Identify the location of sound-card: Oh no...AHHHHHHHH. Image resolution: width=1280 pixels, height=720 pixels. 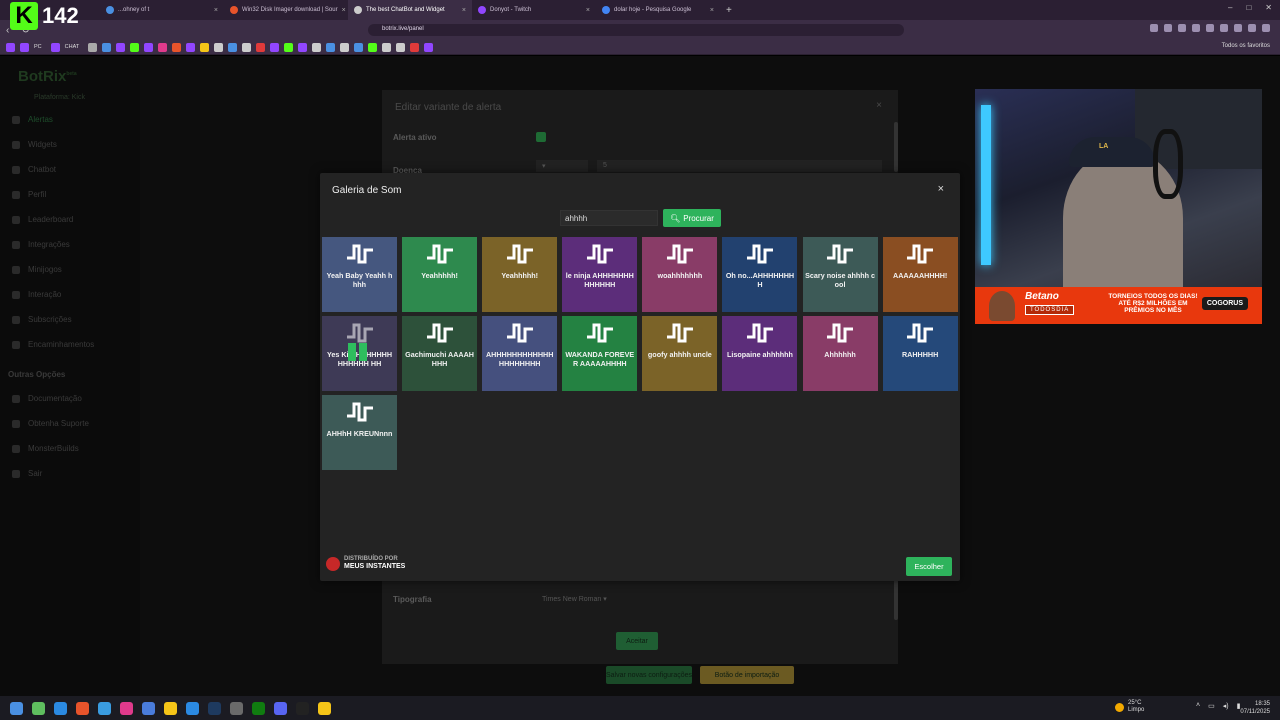
(760, 274).